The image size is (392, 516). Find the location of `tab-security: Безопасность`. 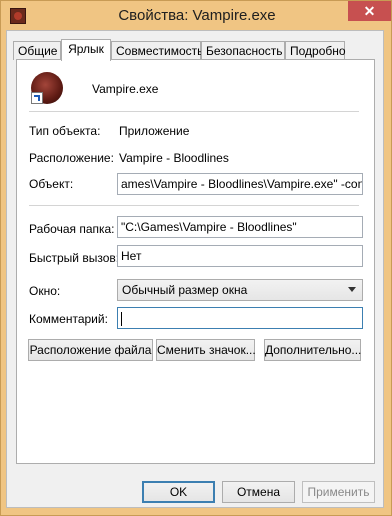

tab-security: Безопасность is located at coordinates (243, 50).